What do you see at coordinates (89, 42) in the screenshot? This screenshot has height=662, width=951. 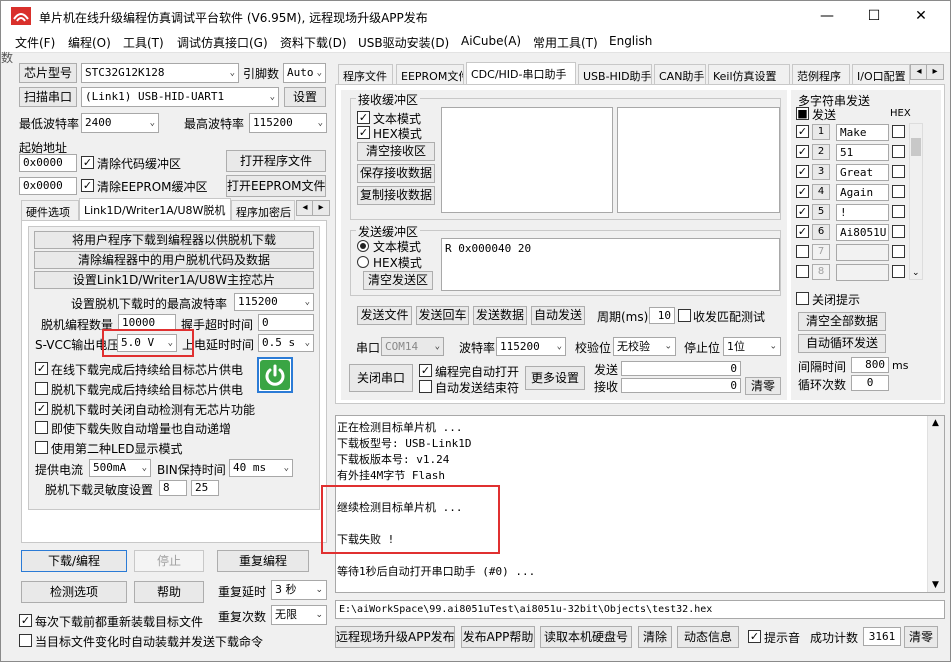 I see `menu-program: 编程(O)` at bounding box center [89, 42].